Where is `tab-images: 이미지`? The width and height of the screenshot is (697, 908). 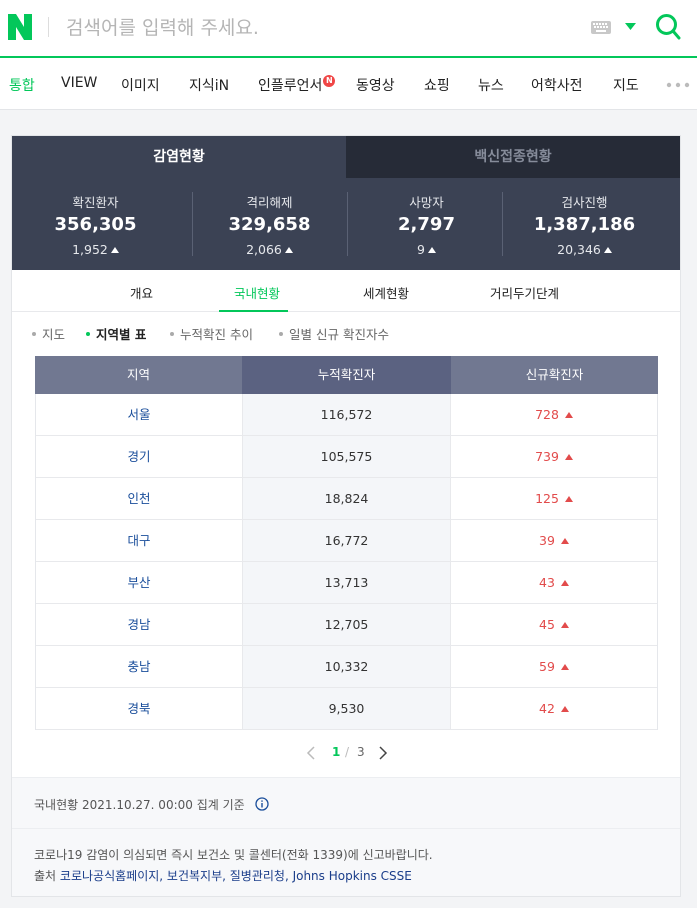
tab-images: 이미지 is located at coordinates (140, 85).